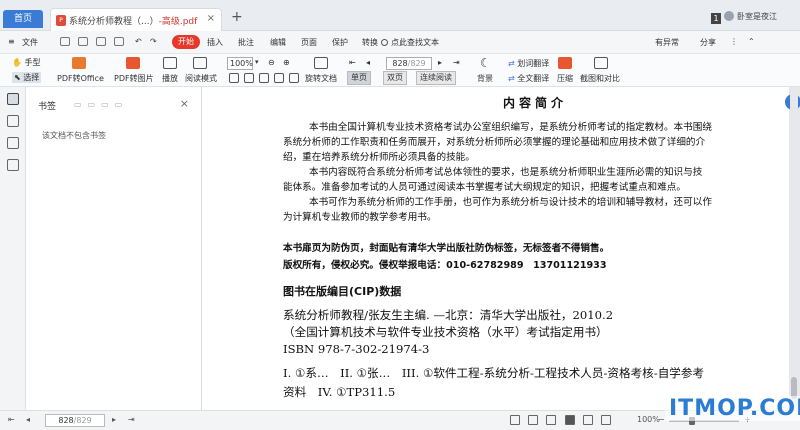 The height and width of the screenshot is (430, 800). I want to click on undo-icon: ↶, so click(138, 41).